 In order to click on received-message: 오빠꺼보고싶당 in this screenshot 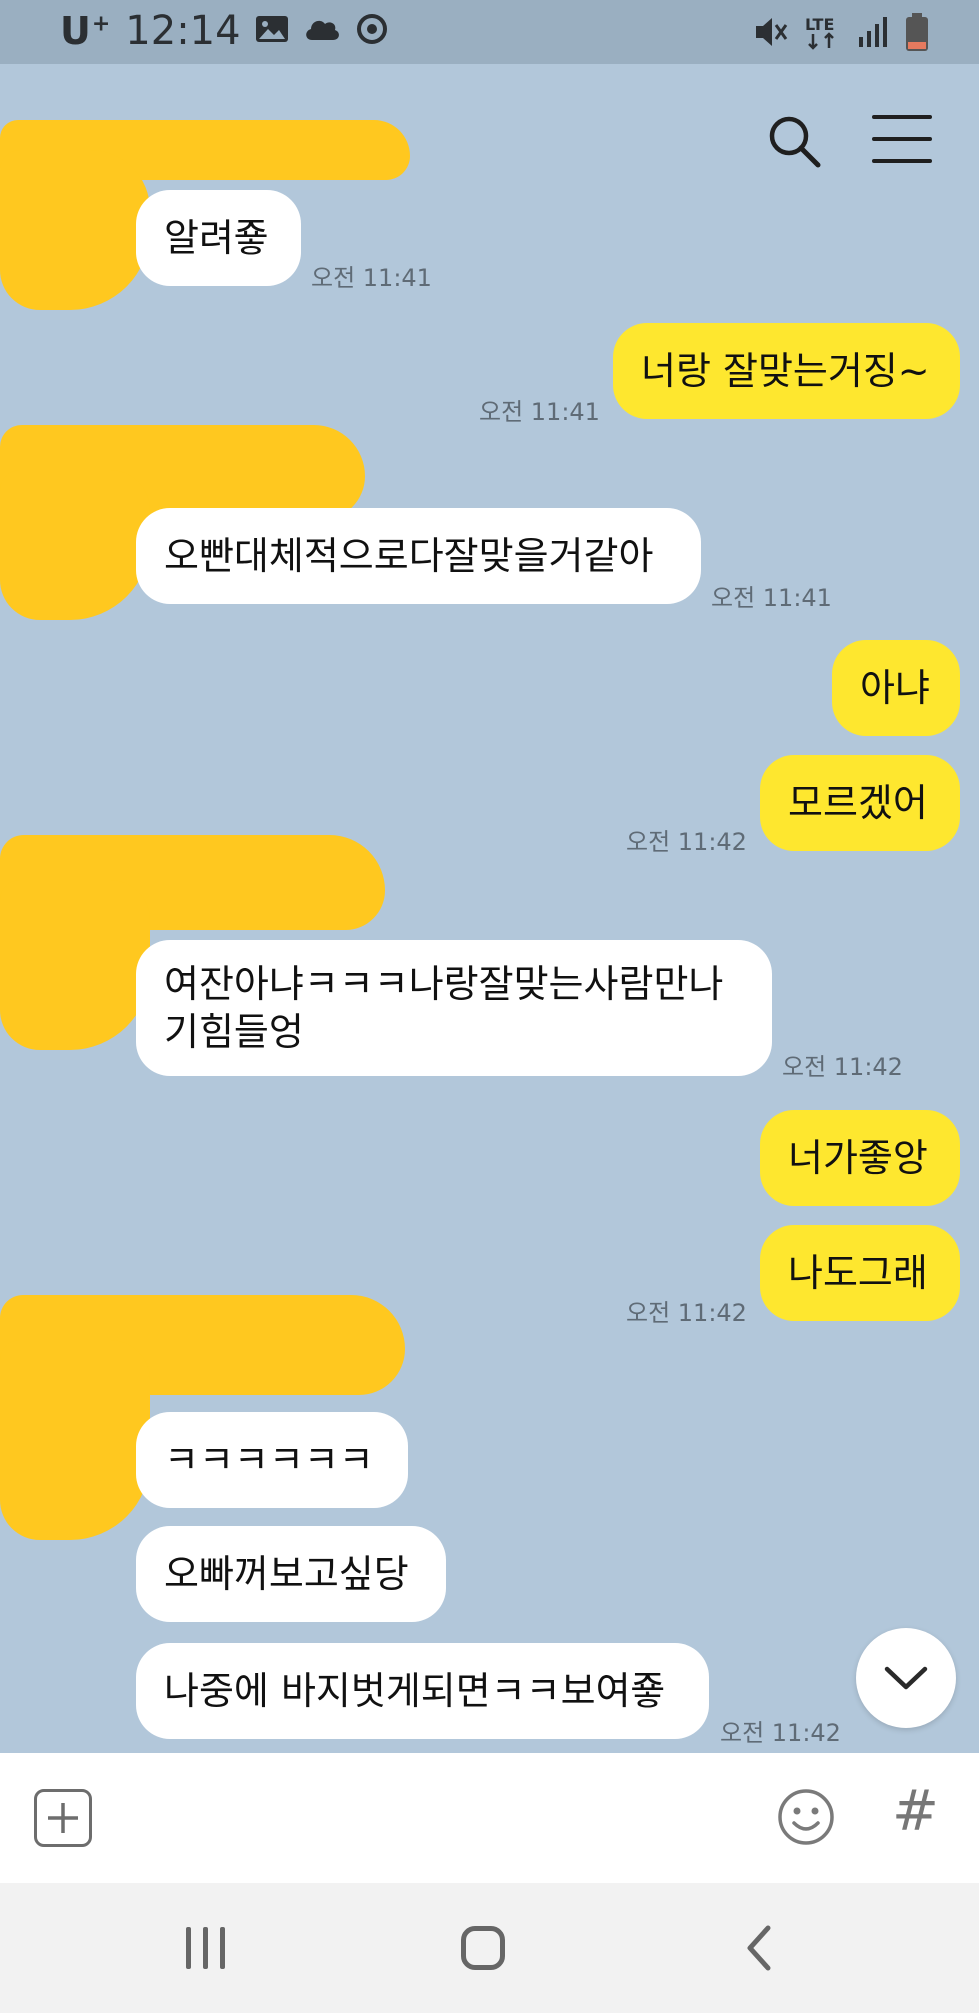, I will do `click(291, 1574)`.